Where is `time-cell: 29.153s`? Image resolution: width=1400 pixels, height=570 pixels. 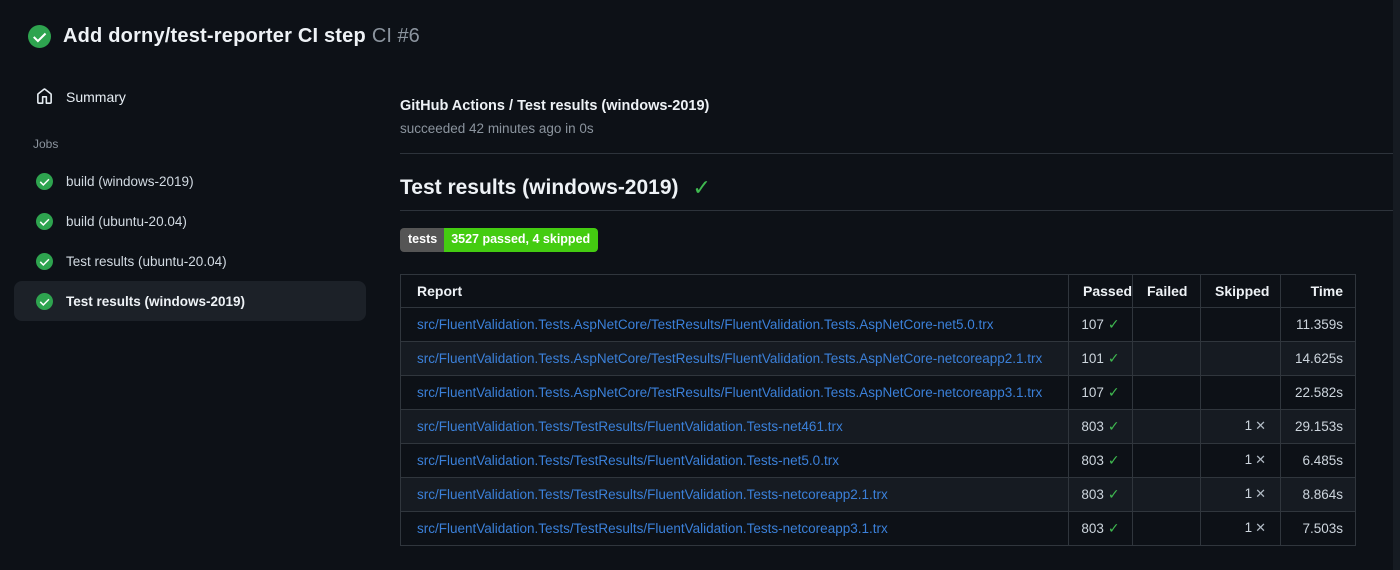
time-cell: 29.153s is located at coordinates (1318, 426).